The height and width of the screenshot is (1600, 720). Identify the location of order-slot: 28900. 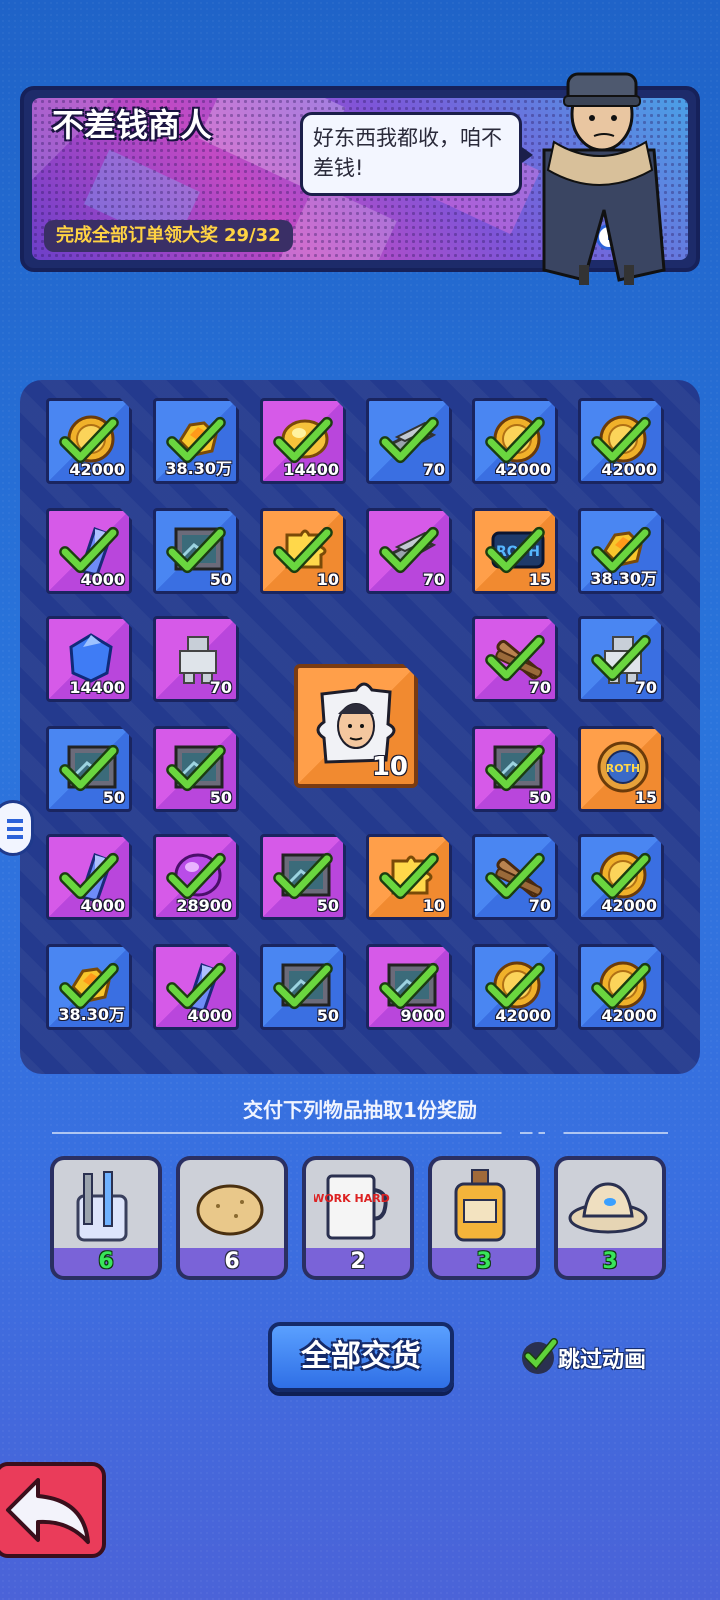
(196, 877).